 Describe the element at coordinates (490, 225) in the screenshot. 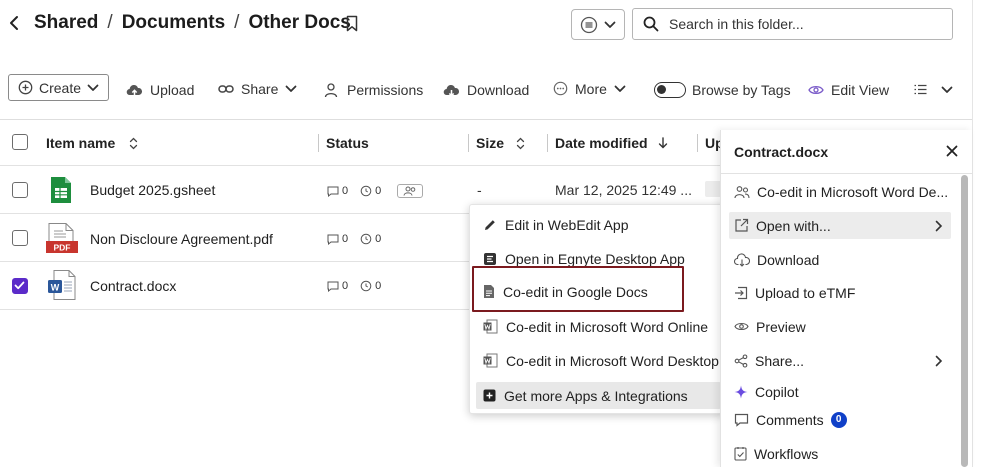

I see `pencil-icon` at that location.